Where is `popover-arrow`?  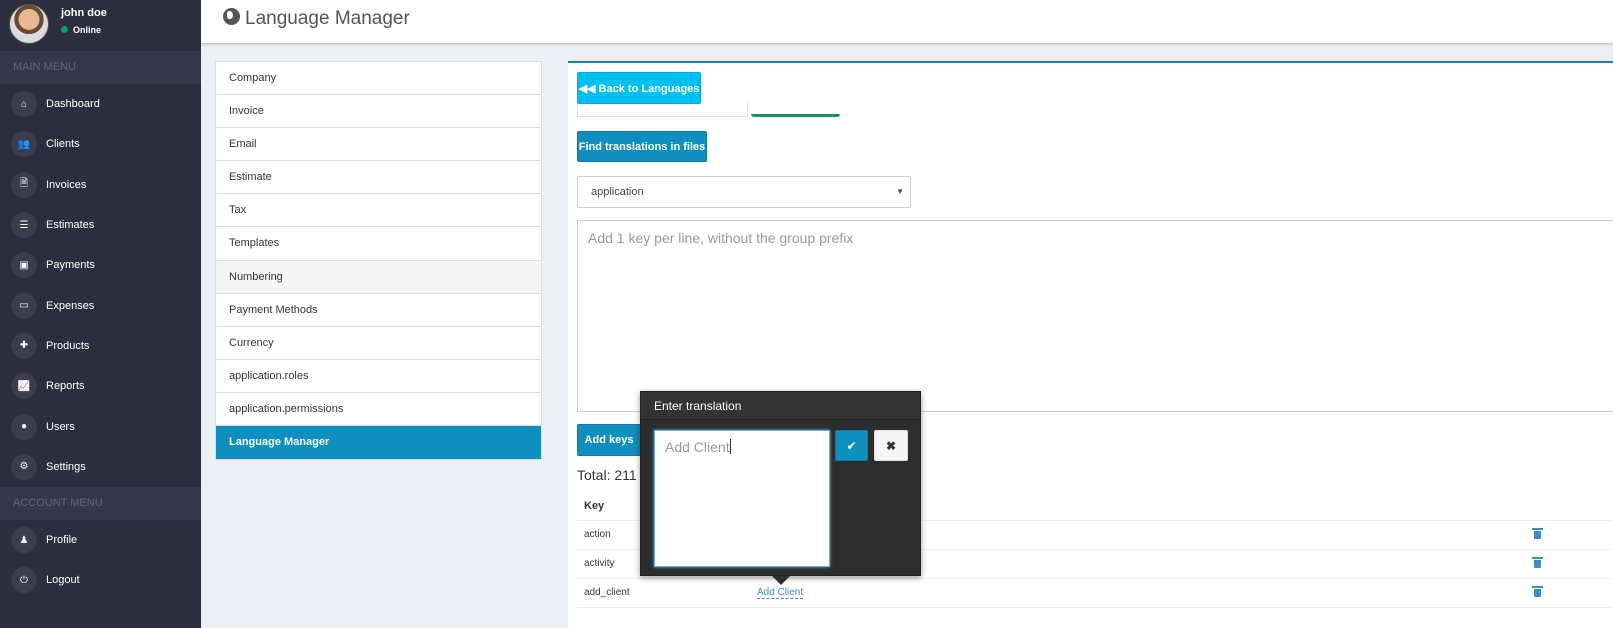
popover-arrow is located at coordinates (781, 580).